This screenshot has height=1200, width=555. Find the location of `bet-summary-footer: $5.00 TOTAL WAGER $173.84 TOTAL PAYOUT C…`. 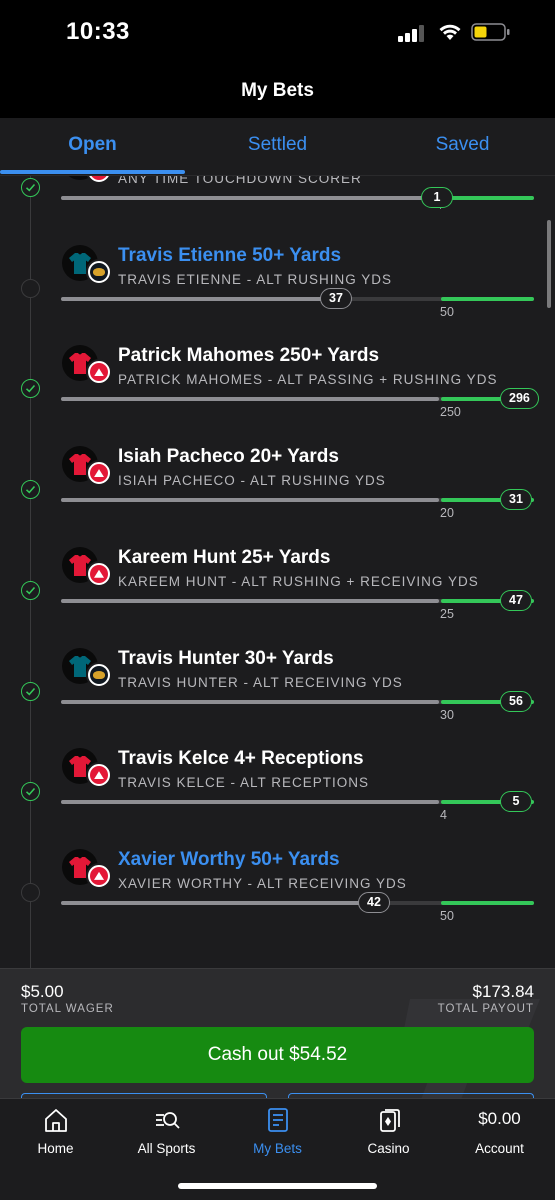

bet-summary-footer: $5.00 TOTAL WAGER $173.84 TOTAL PAYOUT C… is located at coordinates (277, 1033).